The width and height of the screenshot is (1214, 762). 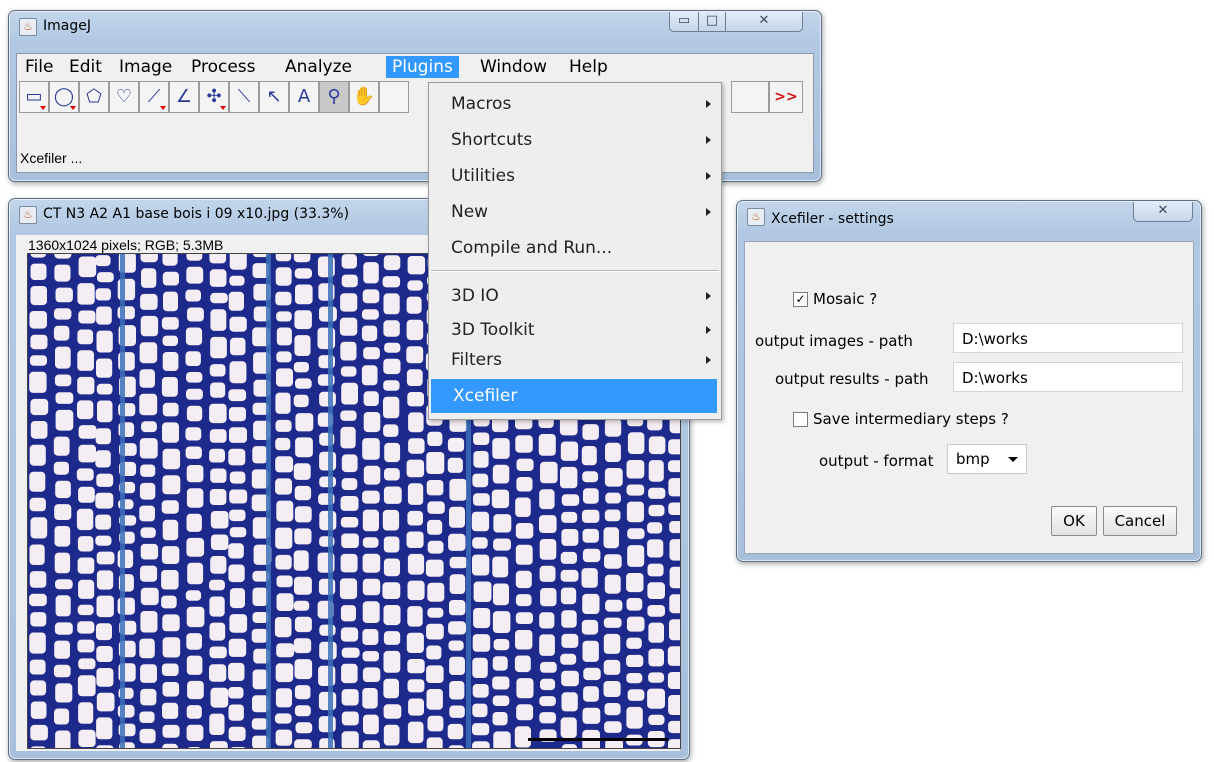 What do you see at coordinates (476, 360) in the screenshot?
I see `menu-item-label: Filters` at bounding box center [476, 360].